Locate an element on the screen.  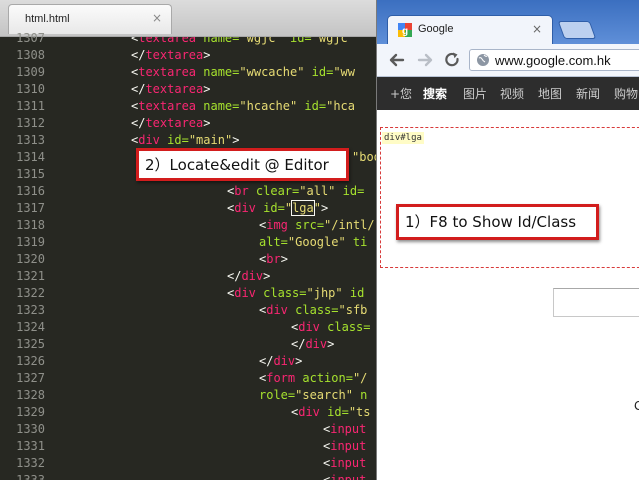
element-id-label: div#lga is located at coordinates (403, 138).